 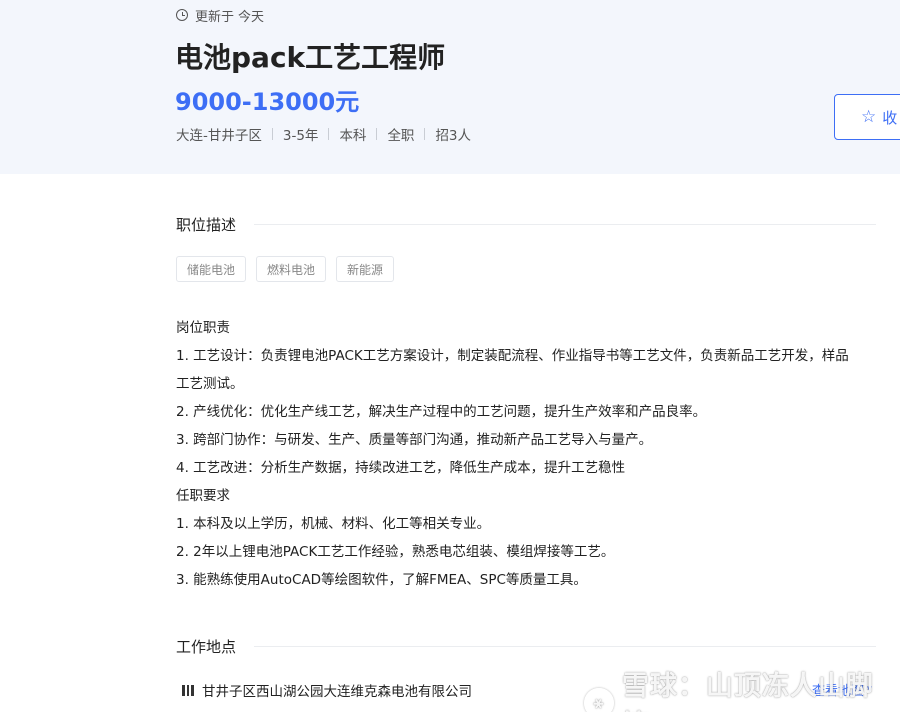 What do you see at coordinates (838, 691) in the screenshot?
I see `view-map-label: 查看地图` at bounding box center [838, 691].